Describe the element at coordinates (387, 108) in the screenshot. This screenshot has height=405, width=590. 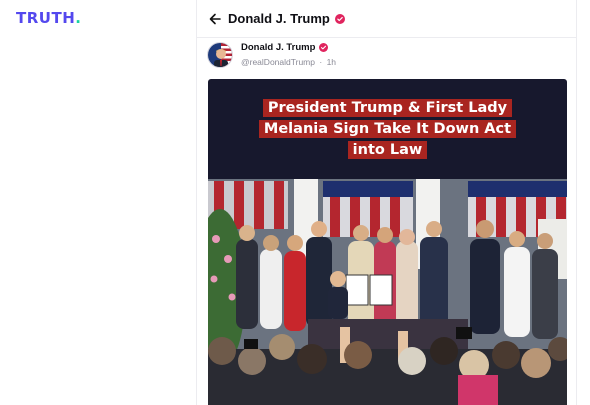
I see `headline-line-1: President Trump & First Lady` at that location.